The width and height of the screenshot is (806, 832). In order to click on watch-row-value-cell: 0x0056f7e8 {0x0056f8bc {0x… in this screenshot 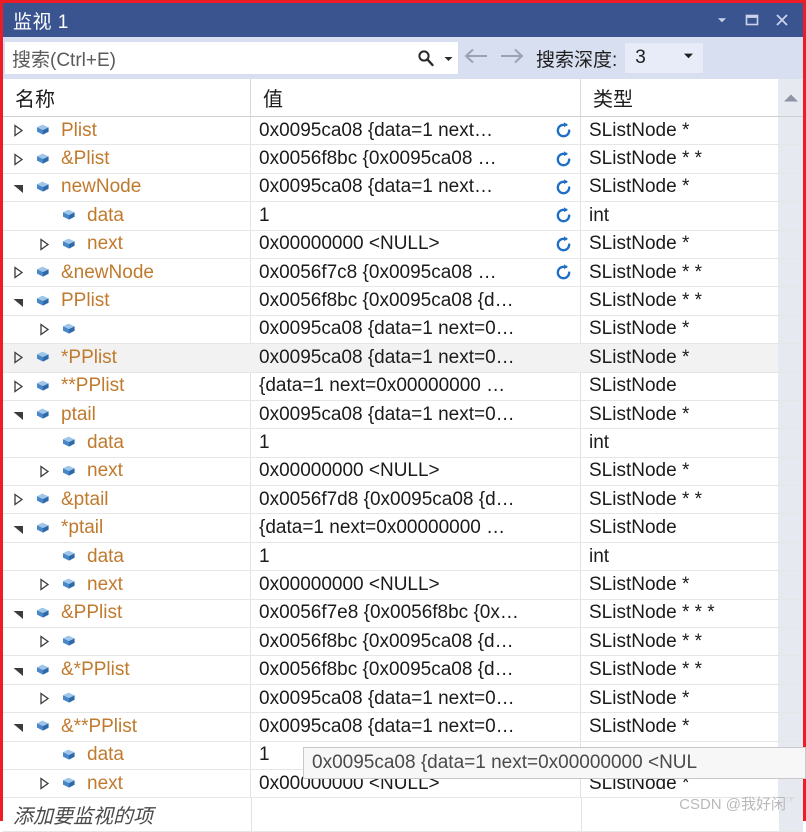, I will do `click(416, 613)`.